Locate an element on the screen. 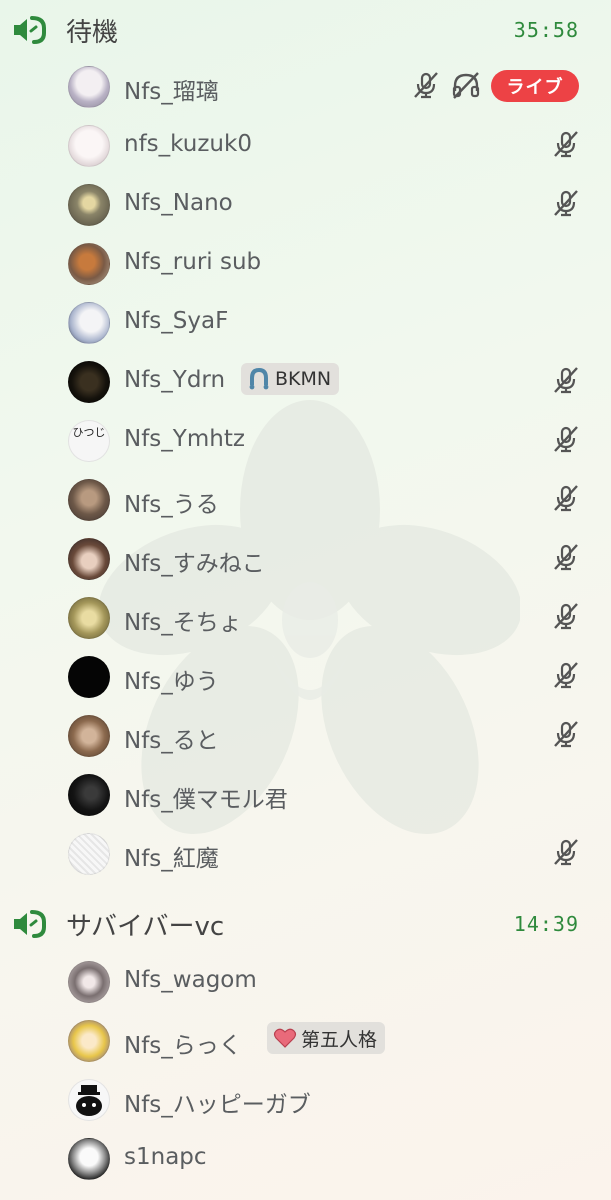 Image resolution: width=611 pixels, height=1200 pixels. role-badge: BKMN is located at coordinates (290, 379).